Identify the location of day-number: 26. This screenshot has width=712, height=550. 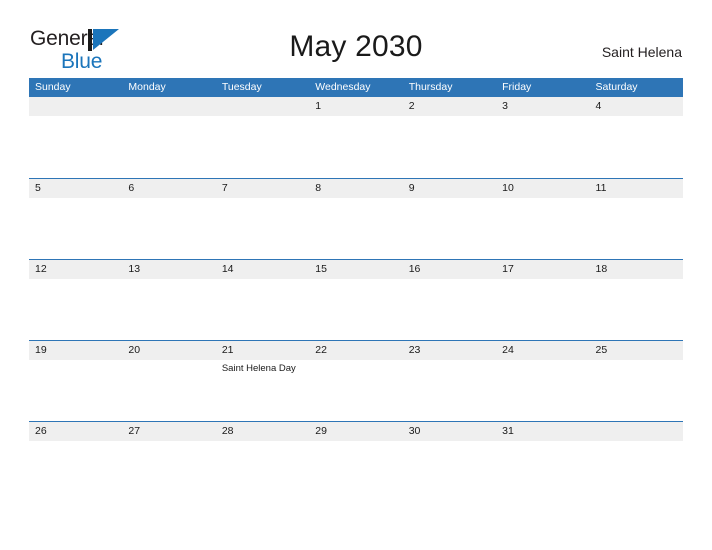
(41, 431).